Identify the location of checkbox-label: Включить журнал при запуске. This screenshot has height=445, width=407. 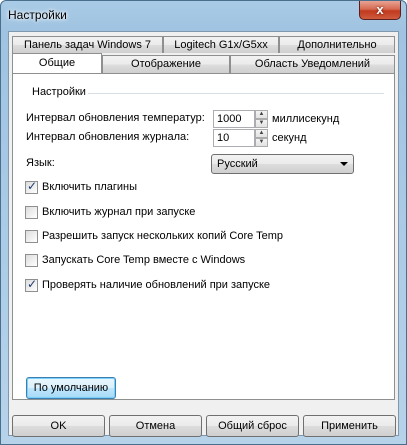
(119, 212).